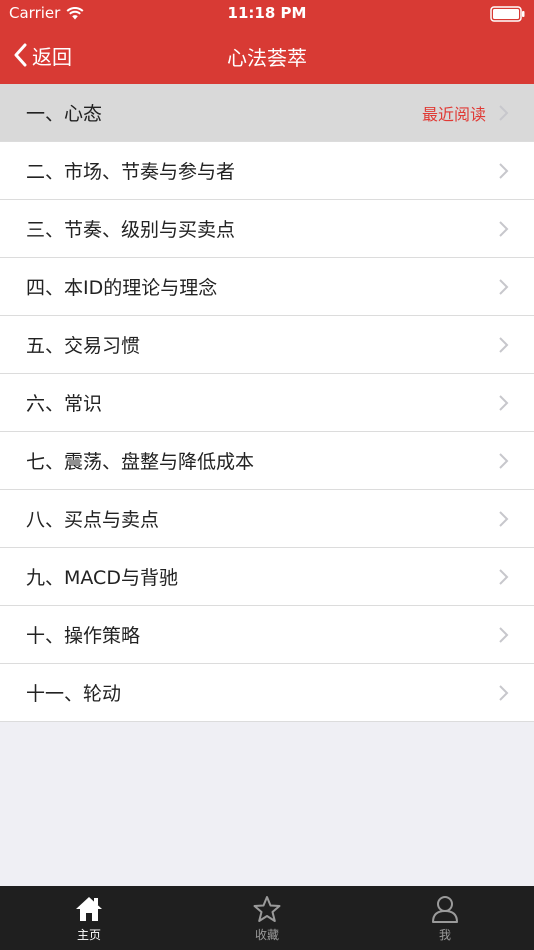 This screenshot has width=534, height=950. What do you see at coordinates (267, 345) in the screenshot?
I see `list-item: 五、交易习惯` at bounding box center [267, 345].